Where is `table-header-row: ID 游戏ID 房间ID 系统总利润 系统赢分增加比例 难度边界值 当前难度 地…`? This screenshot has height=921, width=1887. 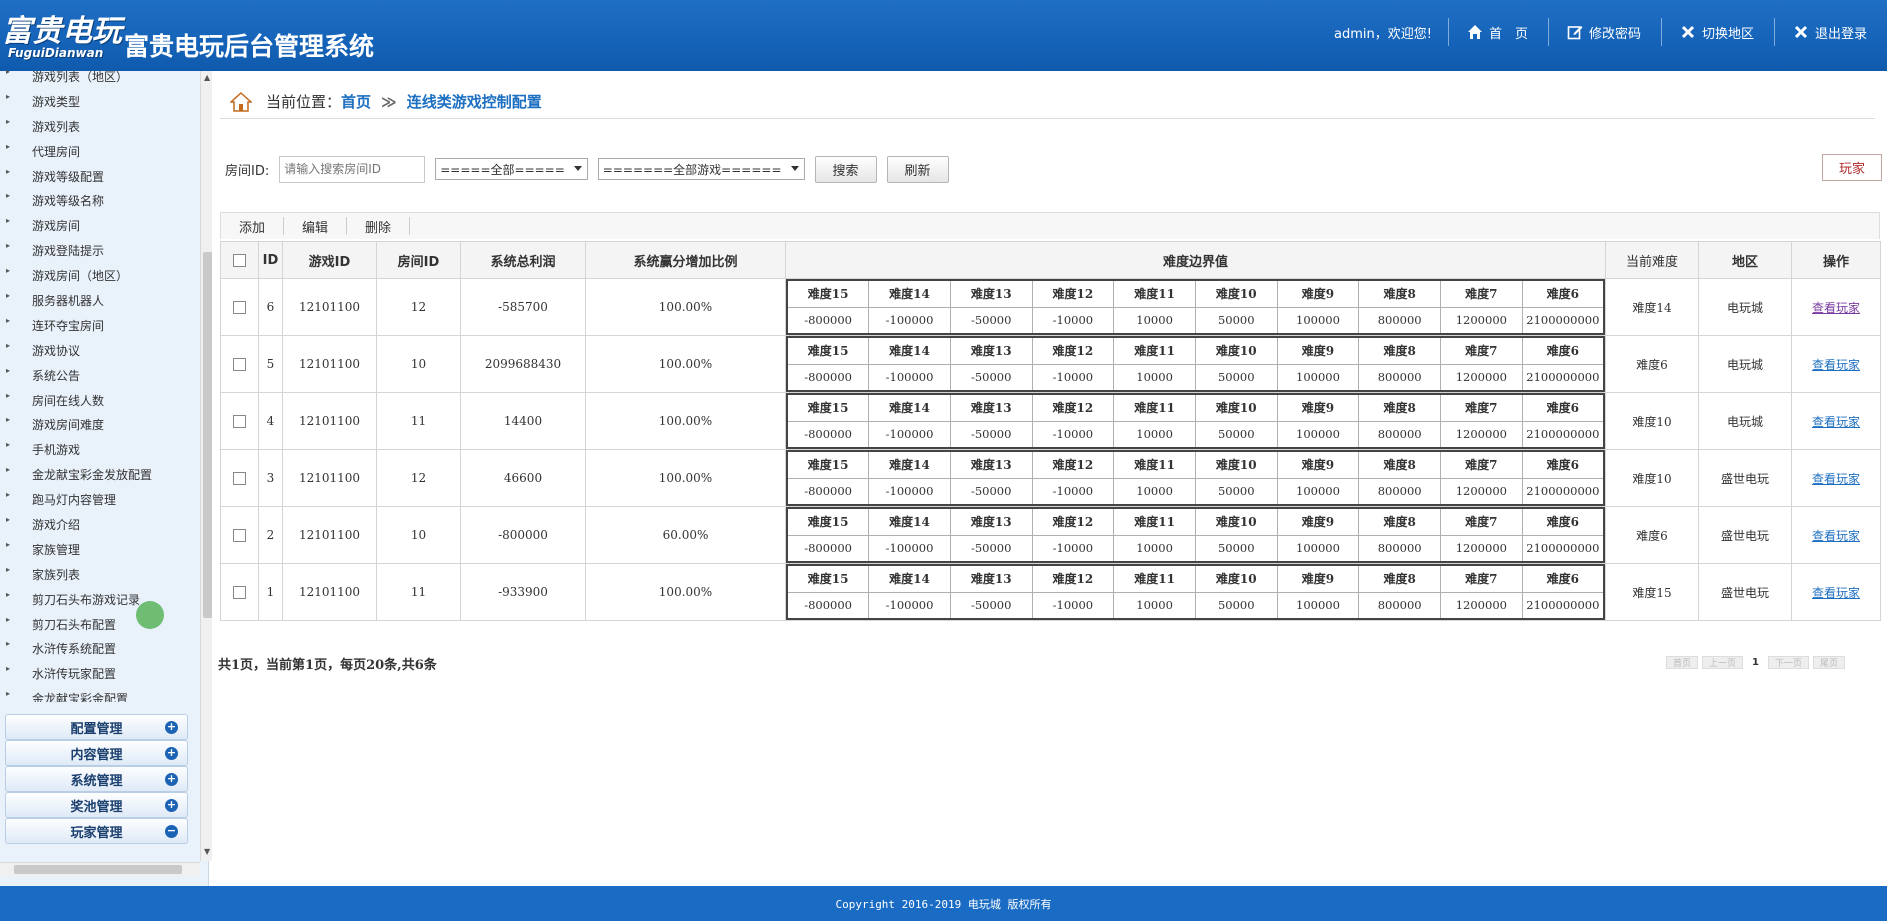
table-header-row: ID 游戏ID 房间ID 系统总利润 系统赢分增加比例 难度边界值 当前难度 地… is located at coordinates (1050, 260).